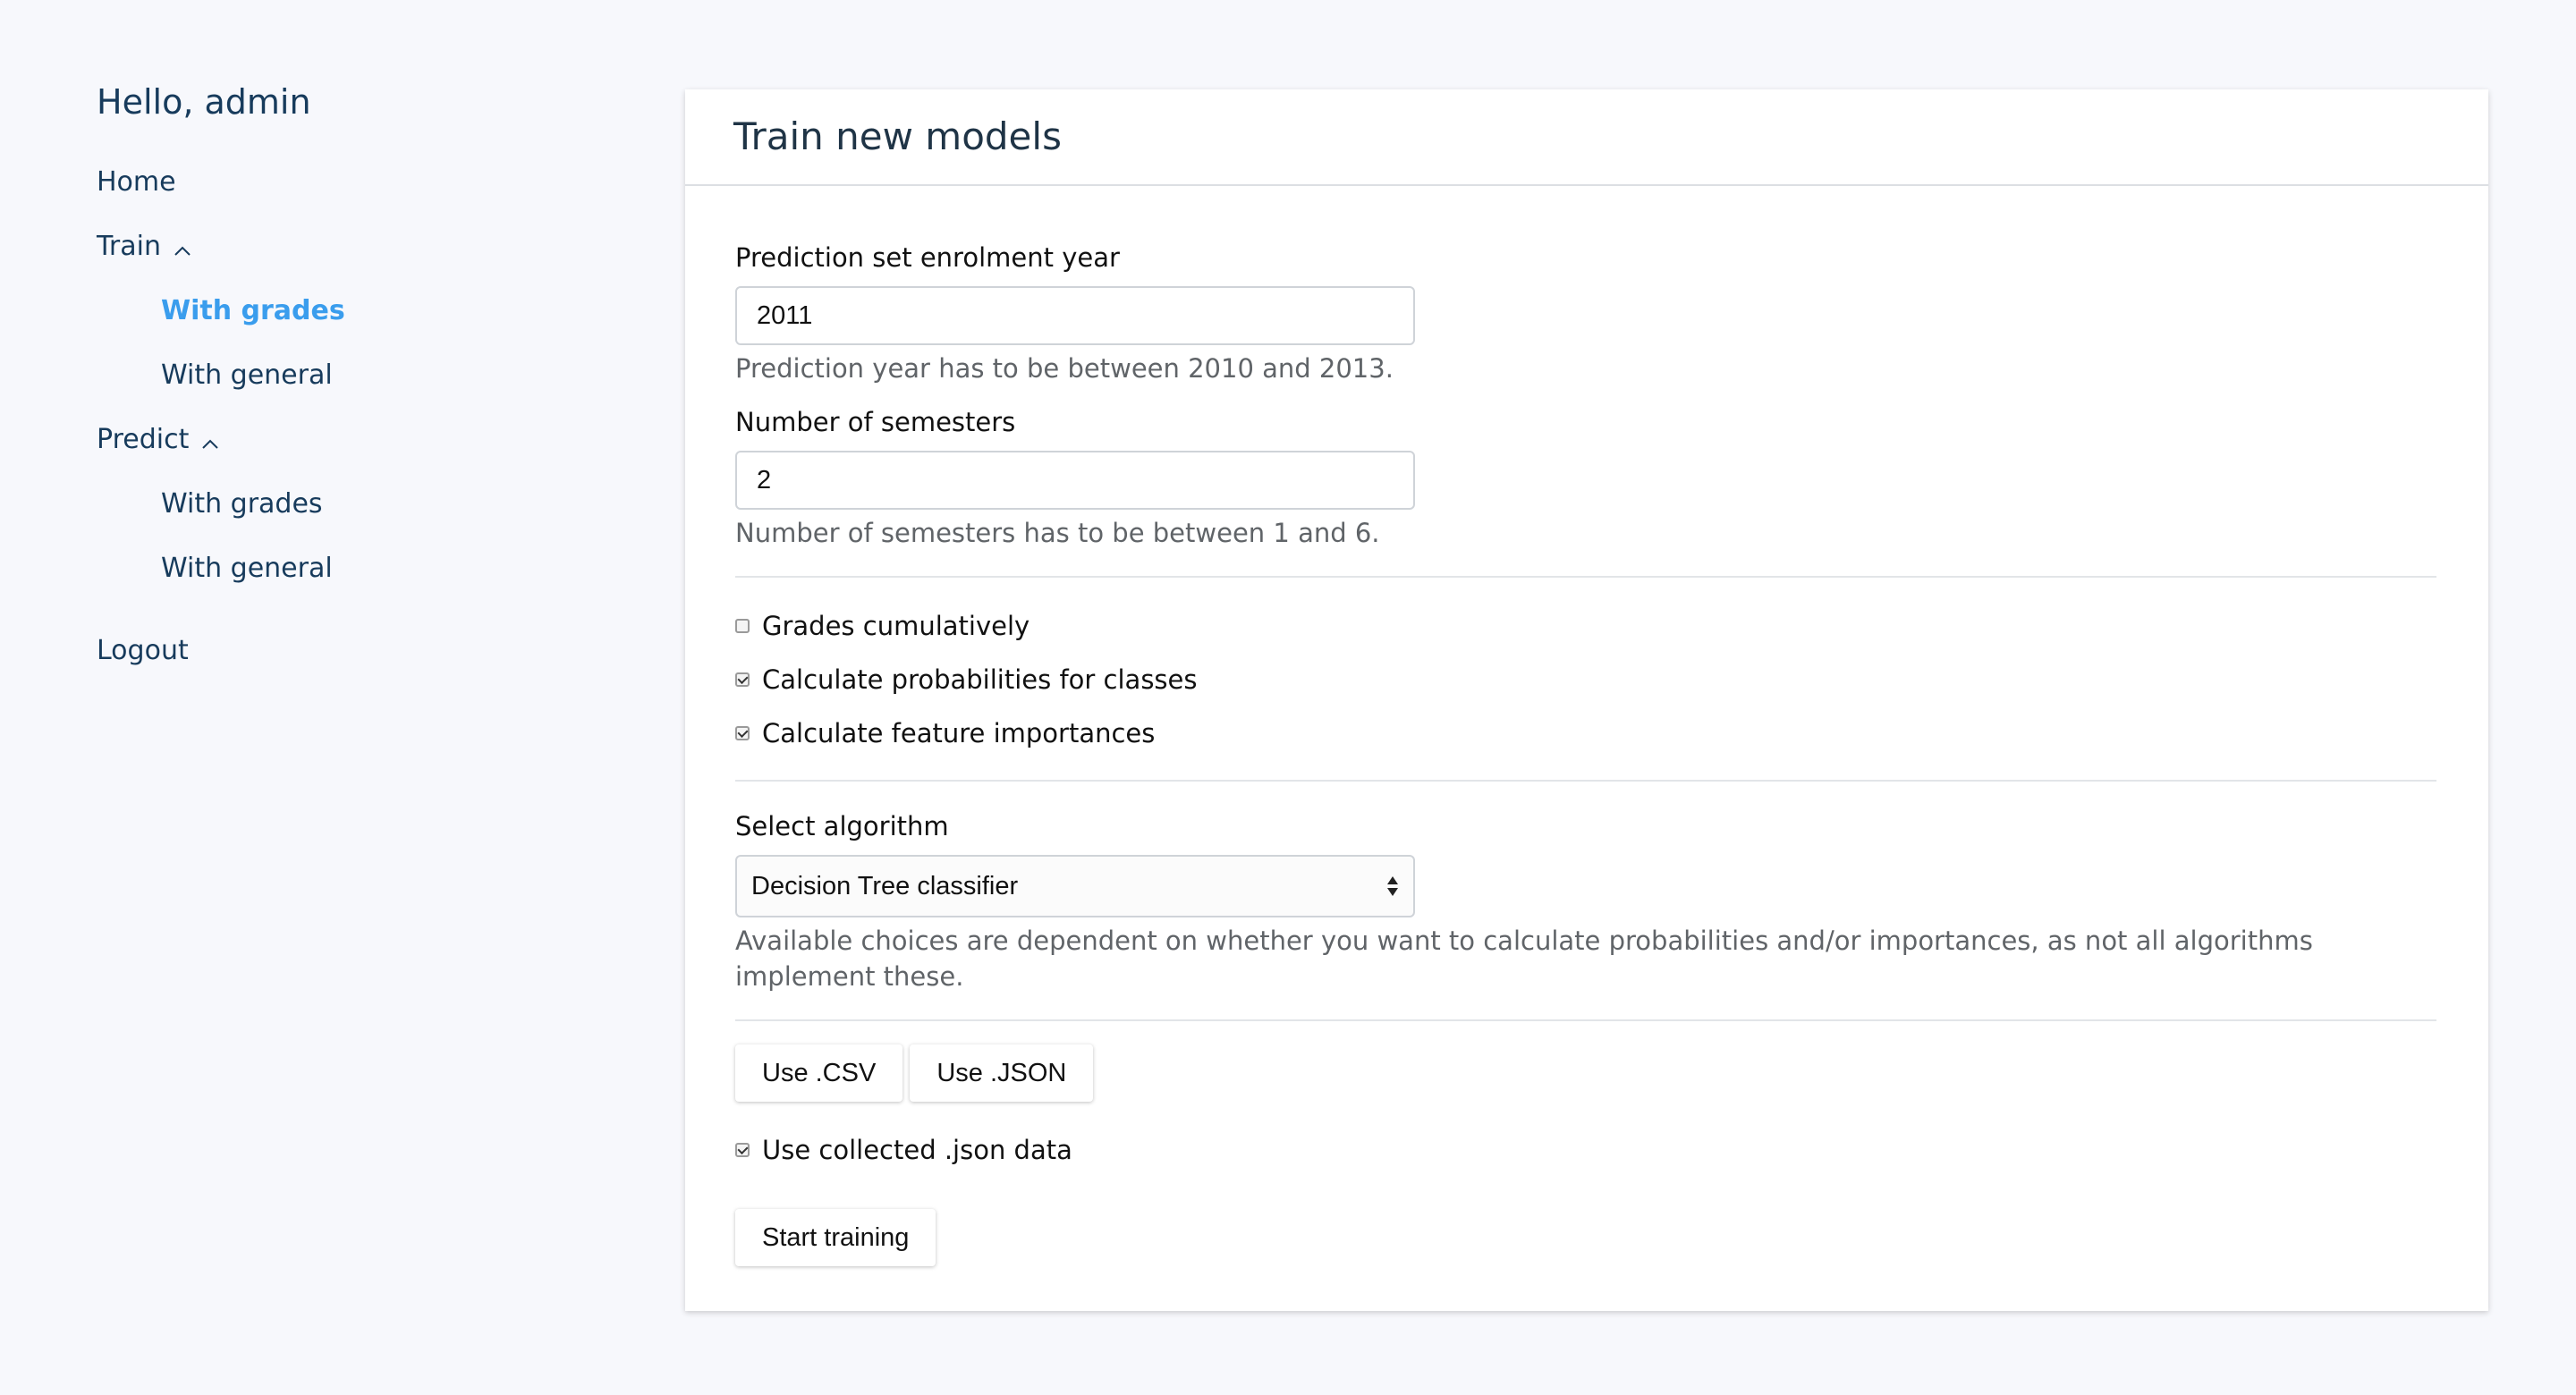 The width and height of the screenshot is (2576, 1395). I want to click on collected-json-label: Use collected .json data, so click(917, 1150).